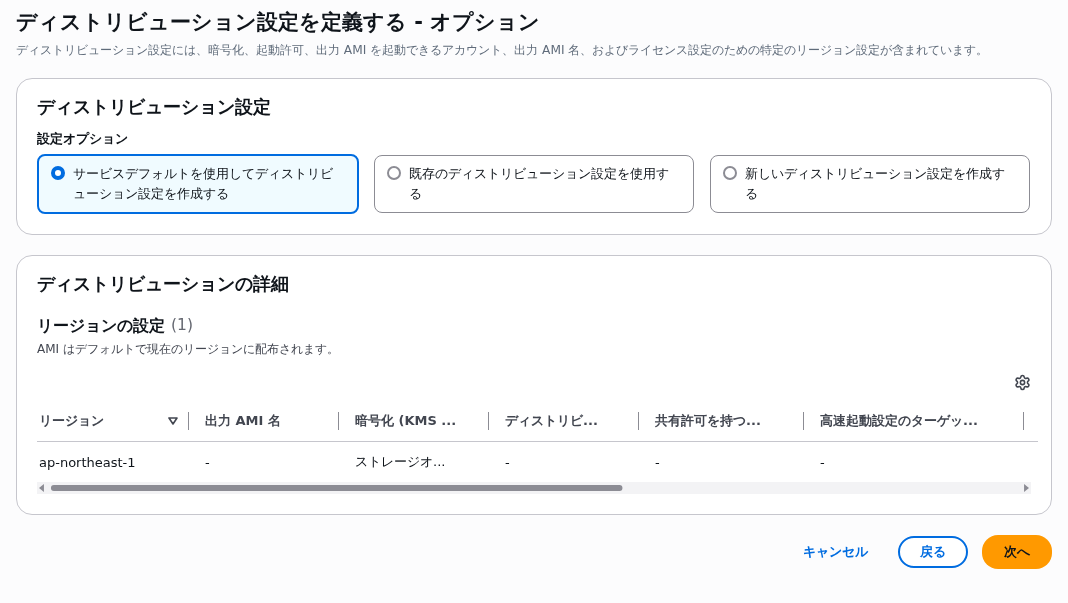 This screenshot has width=1068, height=603. Describe the element at coordinates (203, 184) in the screenshot. I see `option-label: サービスデフォルトを使用してディストリビューション設定を作成する` at that location.